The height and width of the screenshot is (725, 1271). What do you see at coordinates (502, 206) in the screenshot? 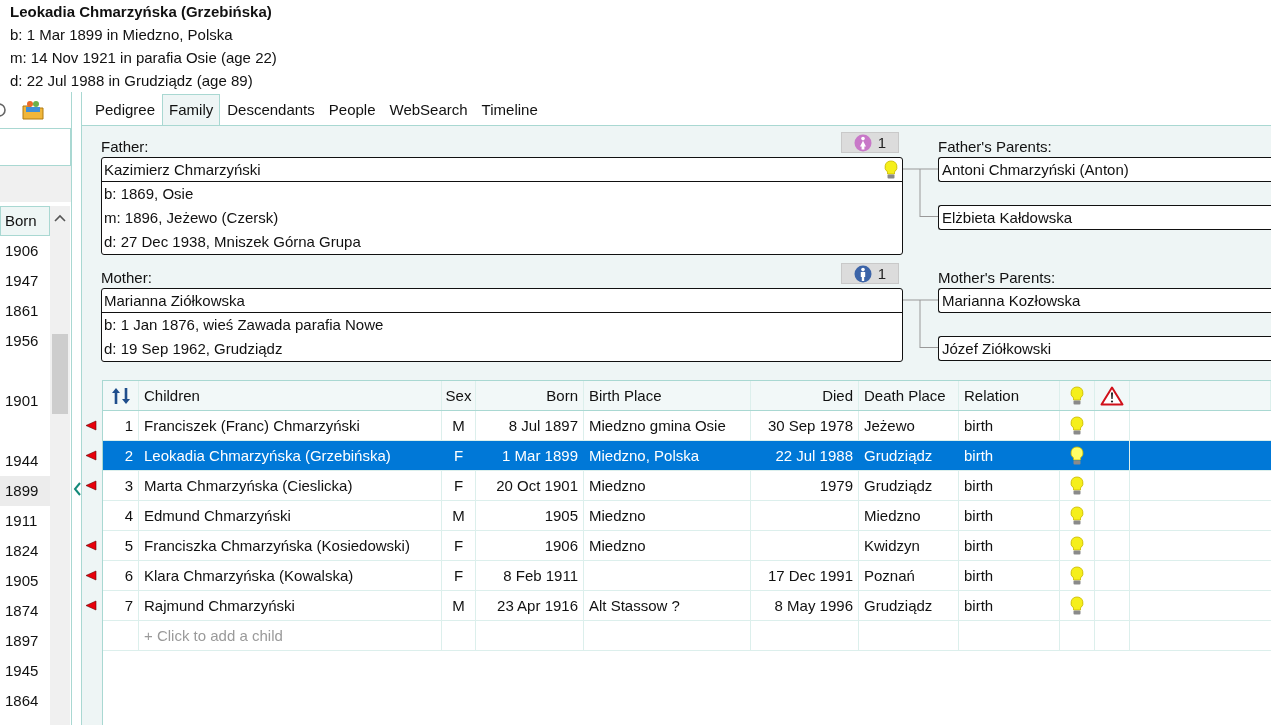
I see `parent-card: Kazimierz Chmarzyński b: 1869, Osie m: 1896, Jeżewo (Czersk) d: 27 Dec 1938, Mniszek Górna Grupa` at bounding box center [502, 206].